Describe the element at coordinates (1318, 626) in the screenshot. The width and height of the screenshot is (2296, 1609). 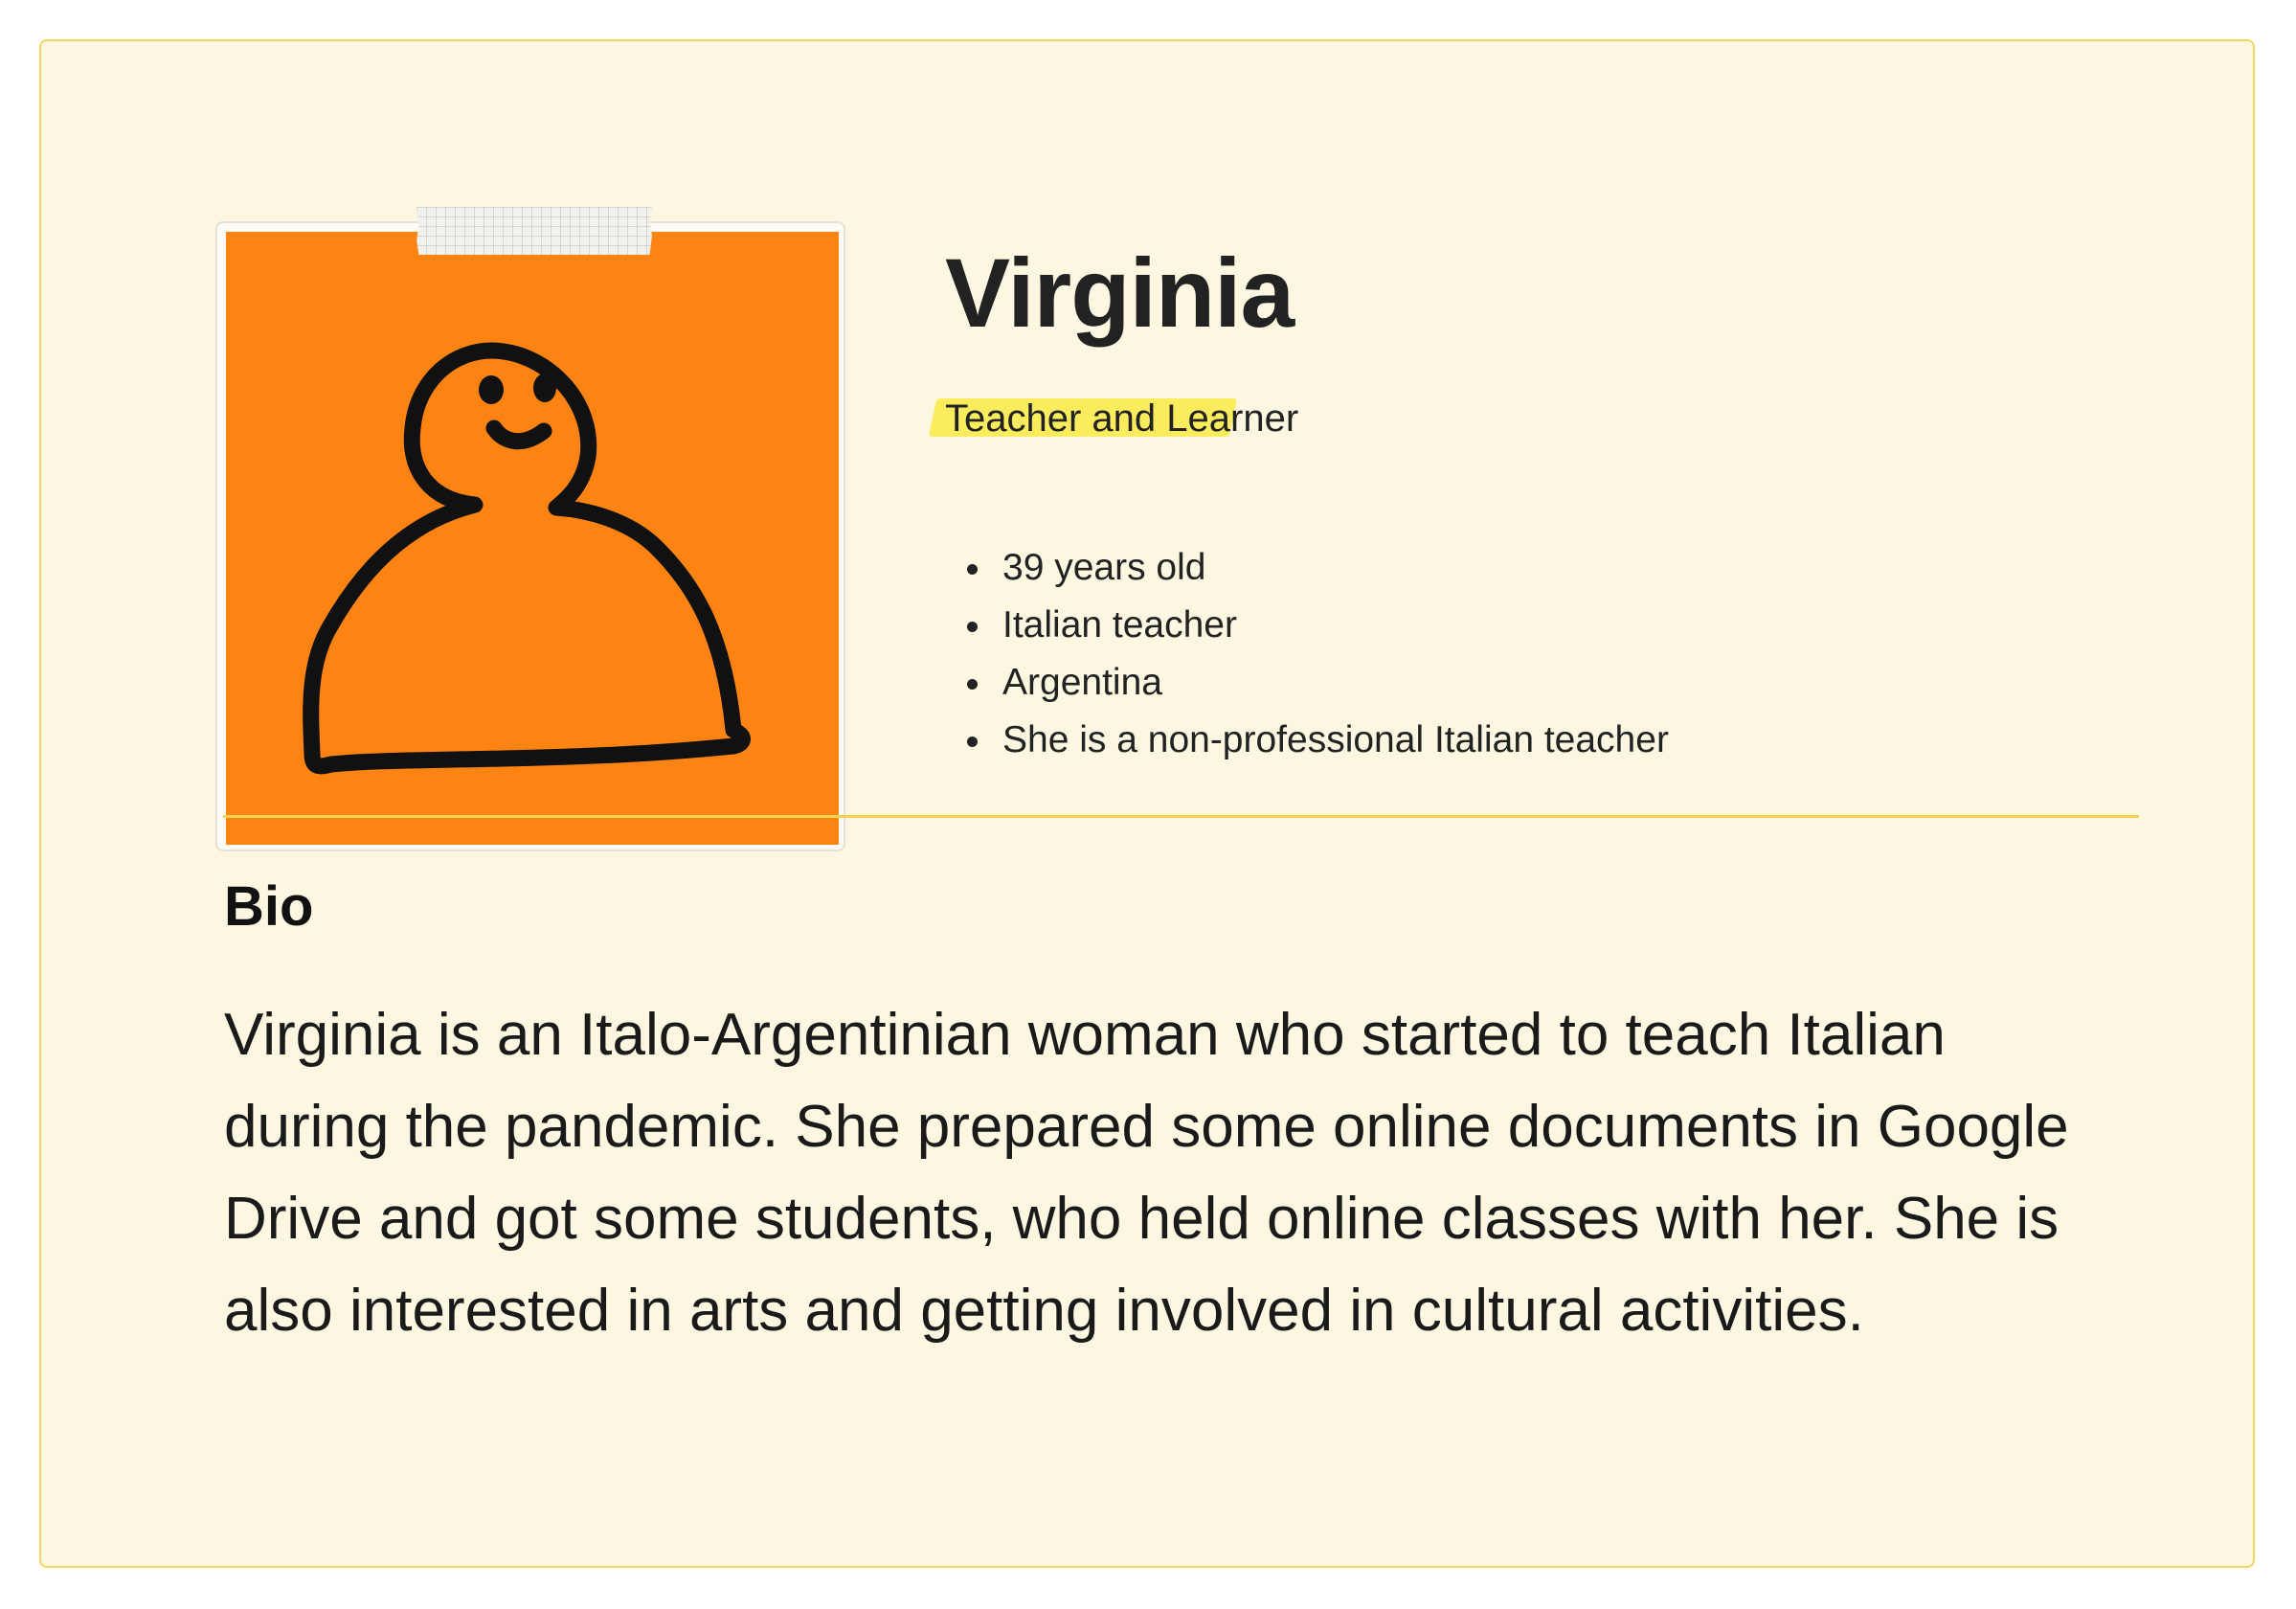
I see `list-item: Italian teacher` at that location.